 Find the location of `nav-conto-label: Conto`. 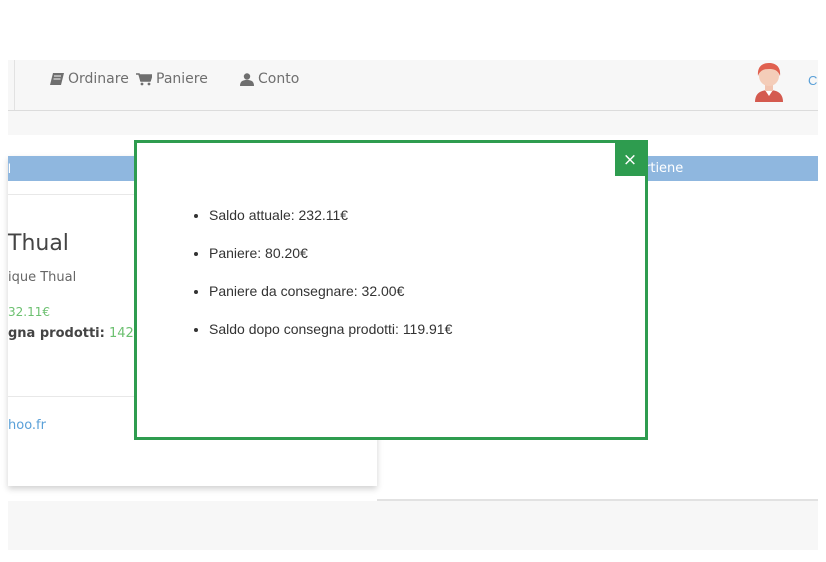

nav-conto-label: Conto is located at coordinates (279, 79).